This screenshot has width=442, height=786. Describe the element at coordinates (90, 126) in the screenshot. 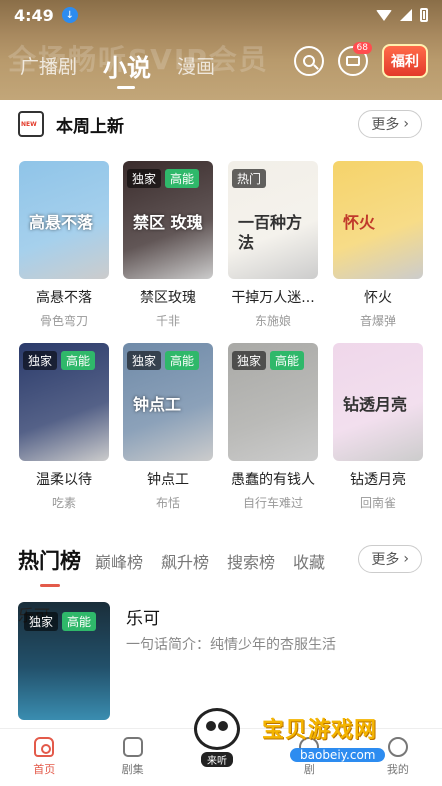

I see `weekly-title: 本周上新` at that location.